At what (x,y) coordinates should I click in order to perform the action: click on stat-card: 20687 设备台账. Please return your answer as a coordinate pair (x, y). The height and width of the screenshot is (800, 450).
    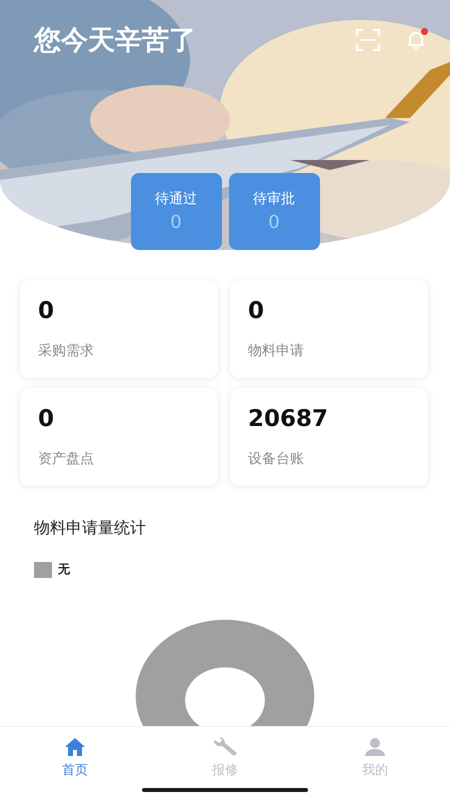
    Looking at the image, I should click on (329, 437).